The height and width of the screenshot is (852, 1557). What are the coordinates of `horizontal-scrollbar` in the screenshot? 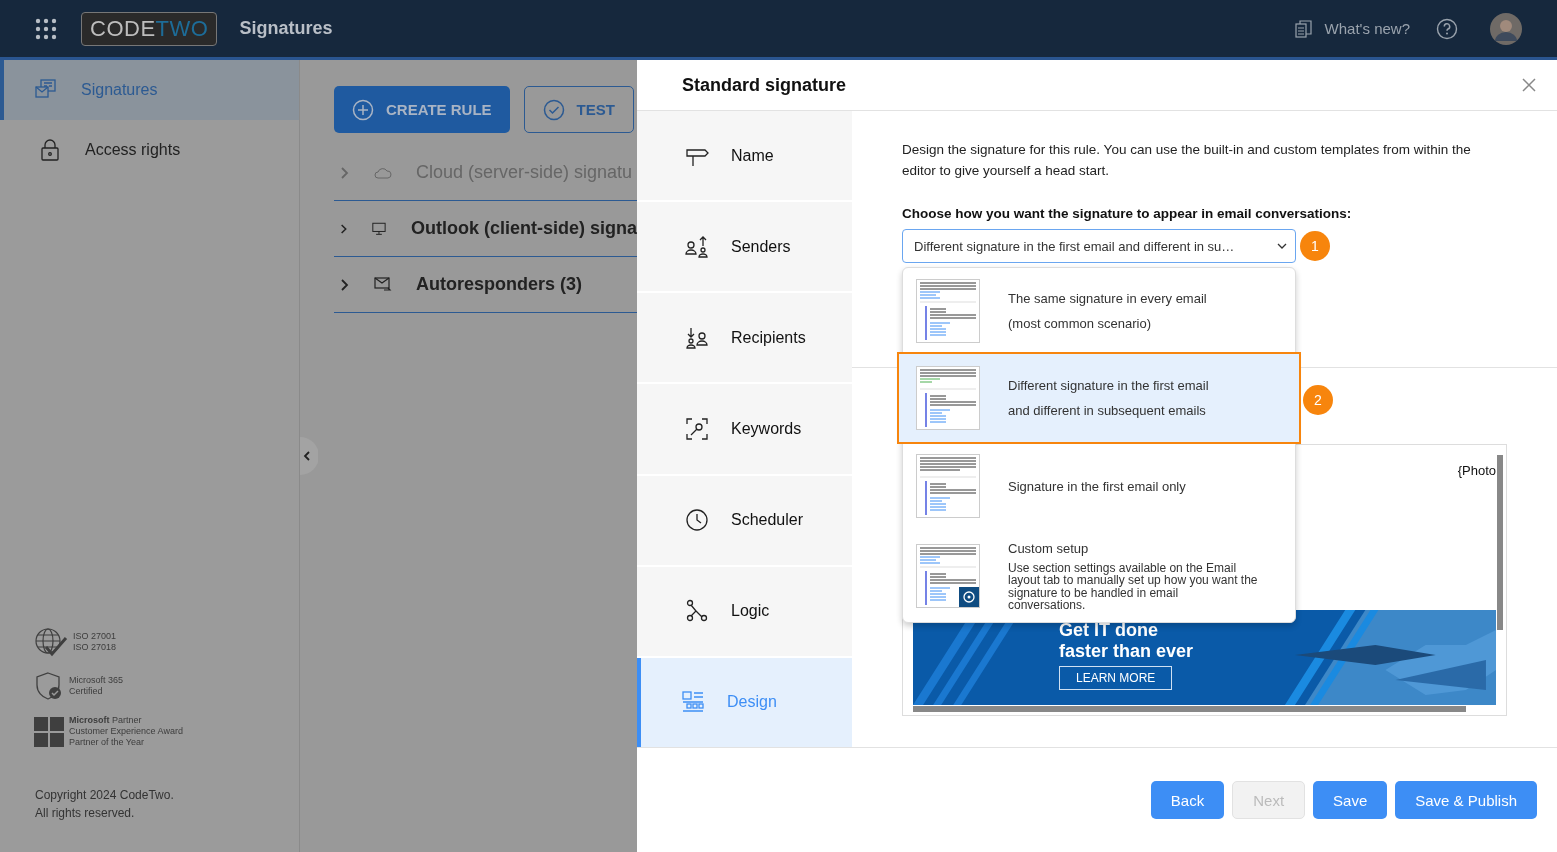 It's located at (1189, 709).